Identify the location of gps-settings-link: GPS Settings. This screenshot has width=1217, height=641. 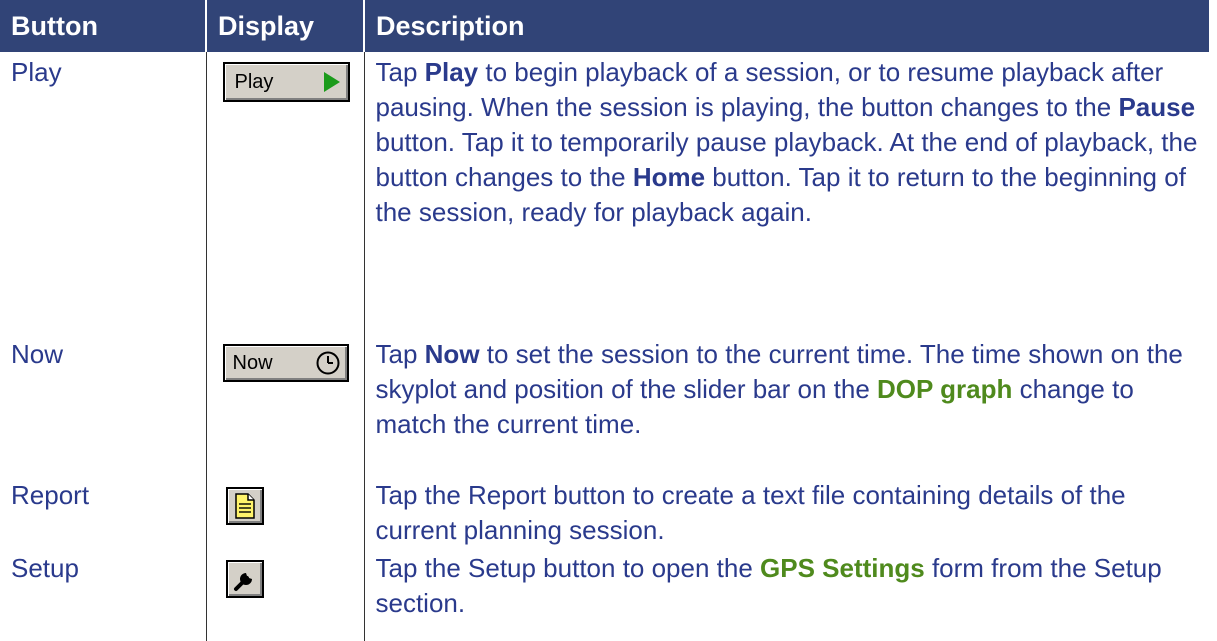
(842, 568).